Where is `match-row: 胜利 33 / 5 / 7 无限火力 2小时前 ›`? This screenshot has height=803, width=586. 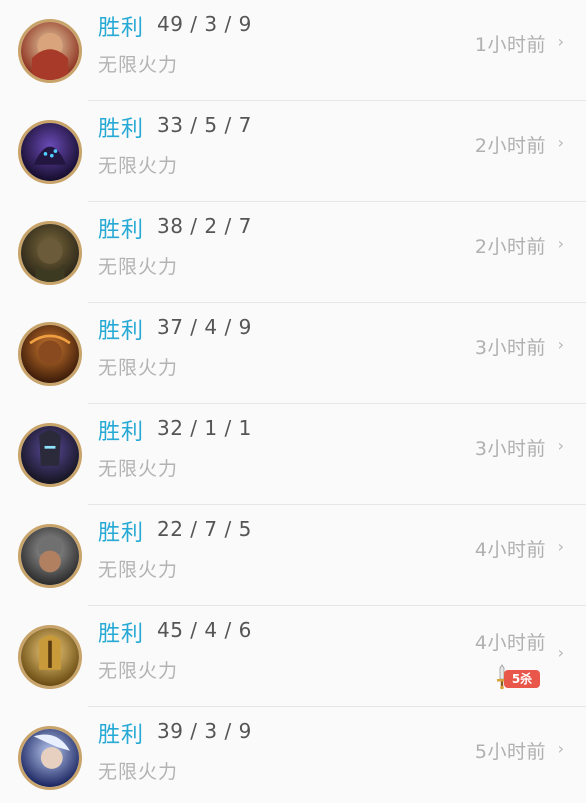 match-row: 胜利 33 / 5 / 7 无限火力 2小时前 › is located at coordinates (293, 151).